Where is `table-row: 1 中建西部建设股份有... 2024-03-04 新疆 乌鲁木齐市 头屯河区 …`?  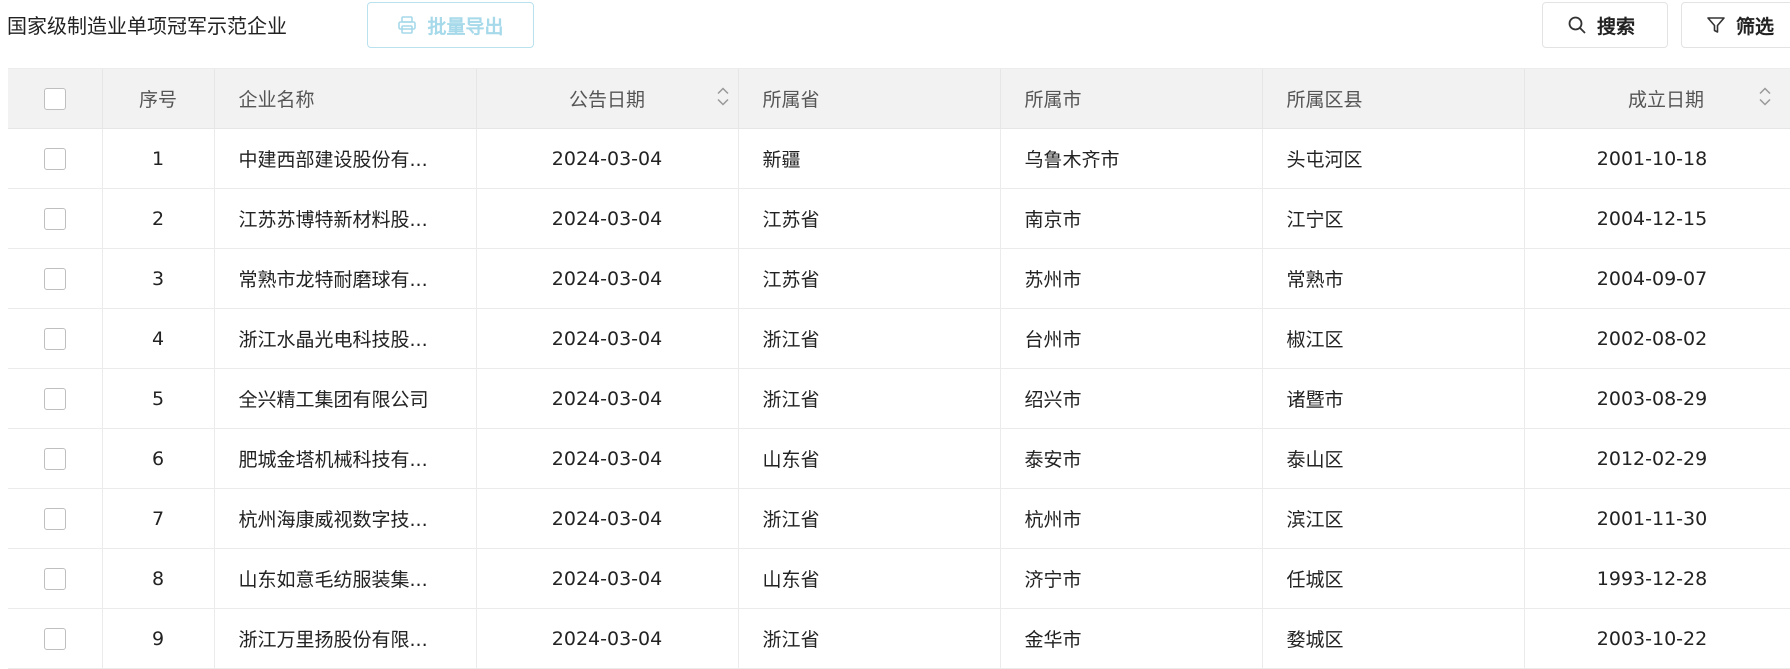 table-row: 1 中建西部建设股份有... 2024-03-04 新疆 乌鲁木齐市 头屯河区 … is located at coordinates (899, 158).